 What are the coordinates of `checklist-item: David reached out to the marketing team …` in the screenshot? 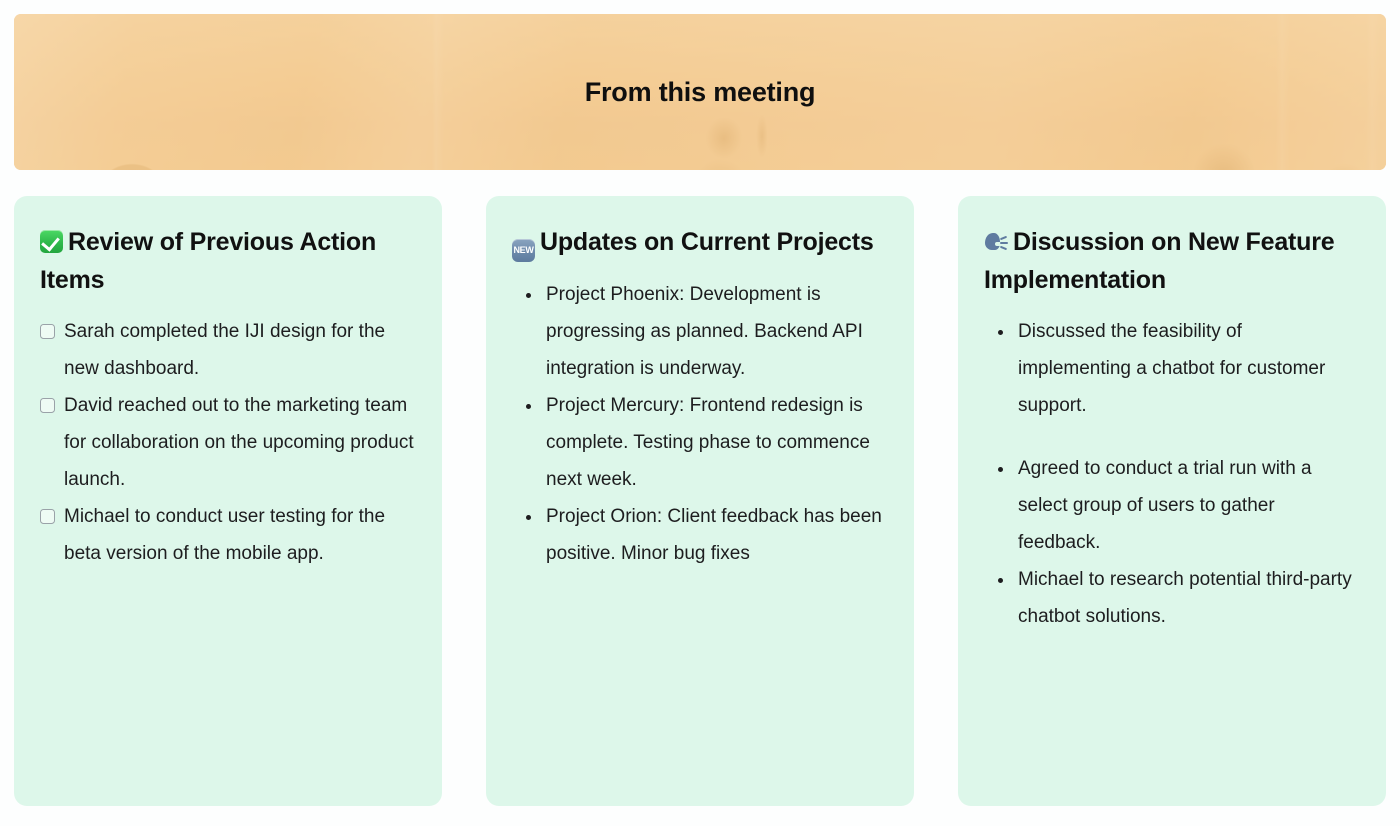 It's located at (228, 442).